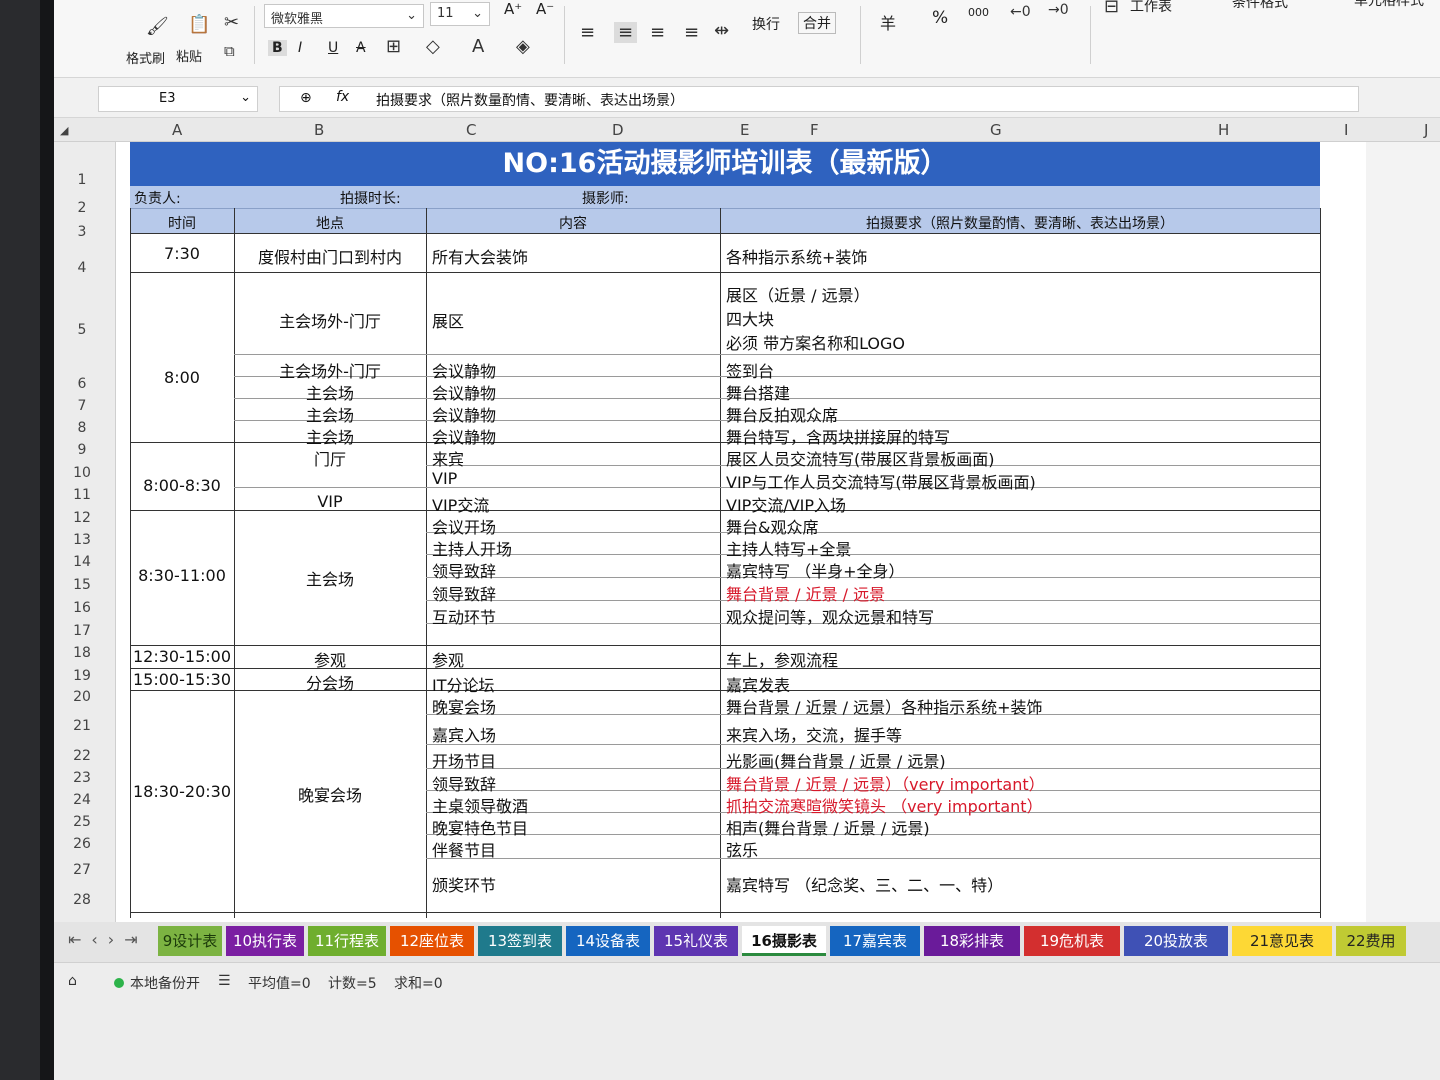 The image size is (1440, 1080). What do you see at coordinates (750, 318) in the screenshot?
I see `cell-requirement: 四大块` at bounding box center [750, 318].